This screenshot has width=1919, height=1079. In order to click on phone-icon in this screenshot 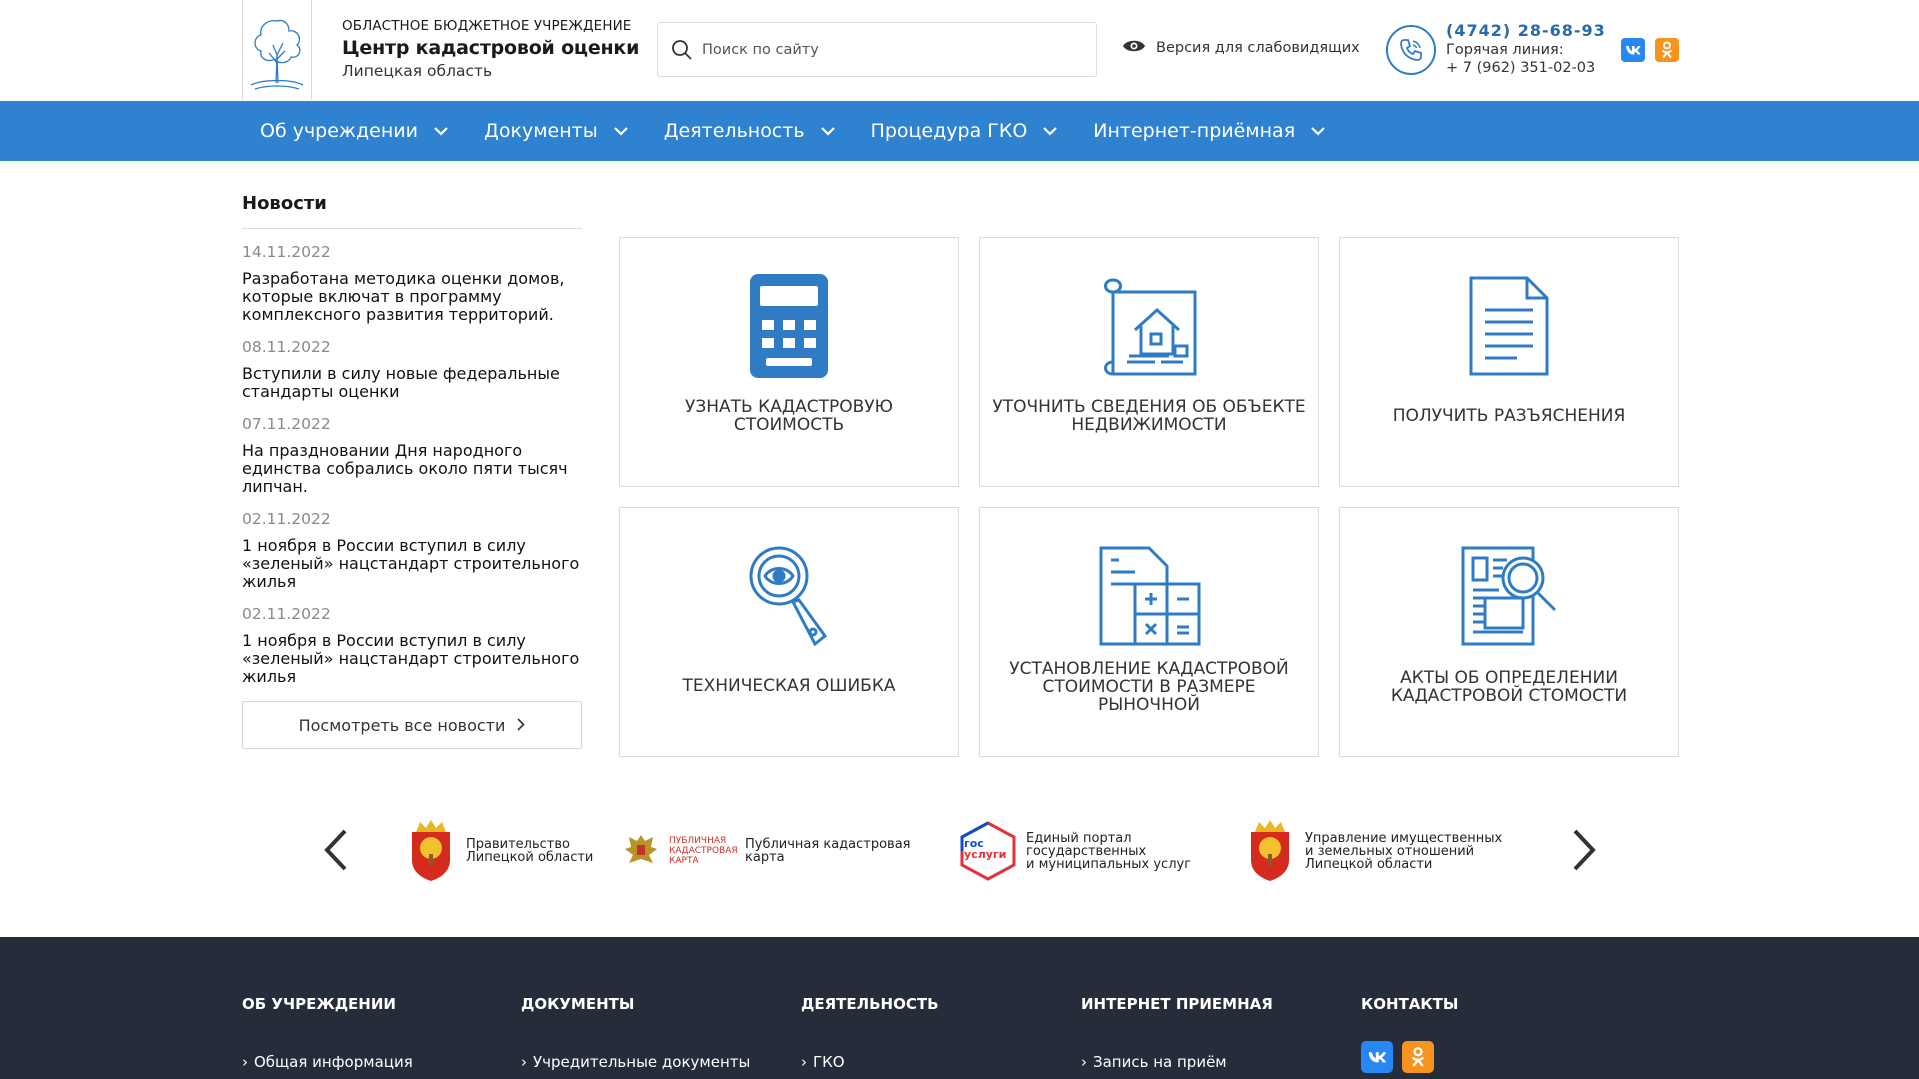, I will do `click(1411, 50)`.